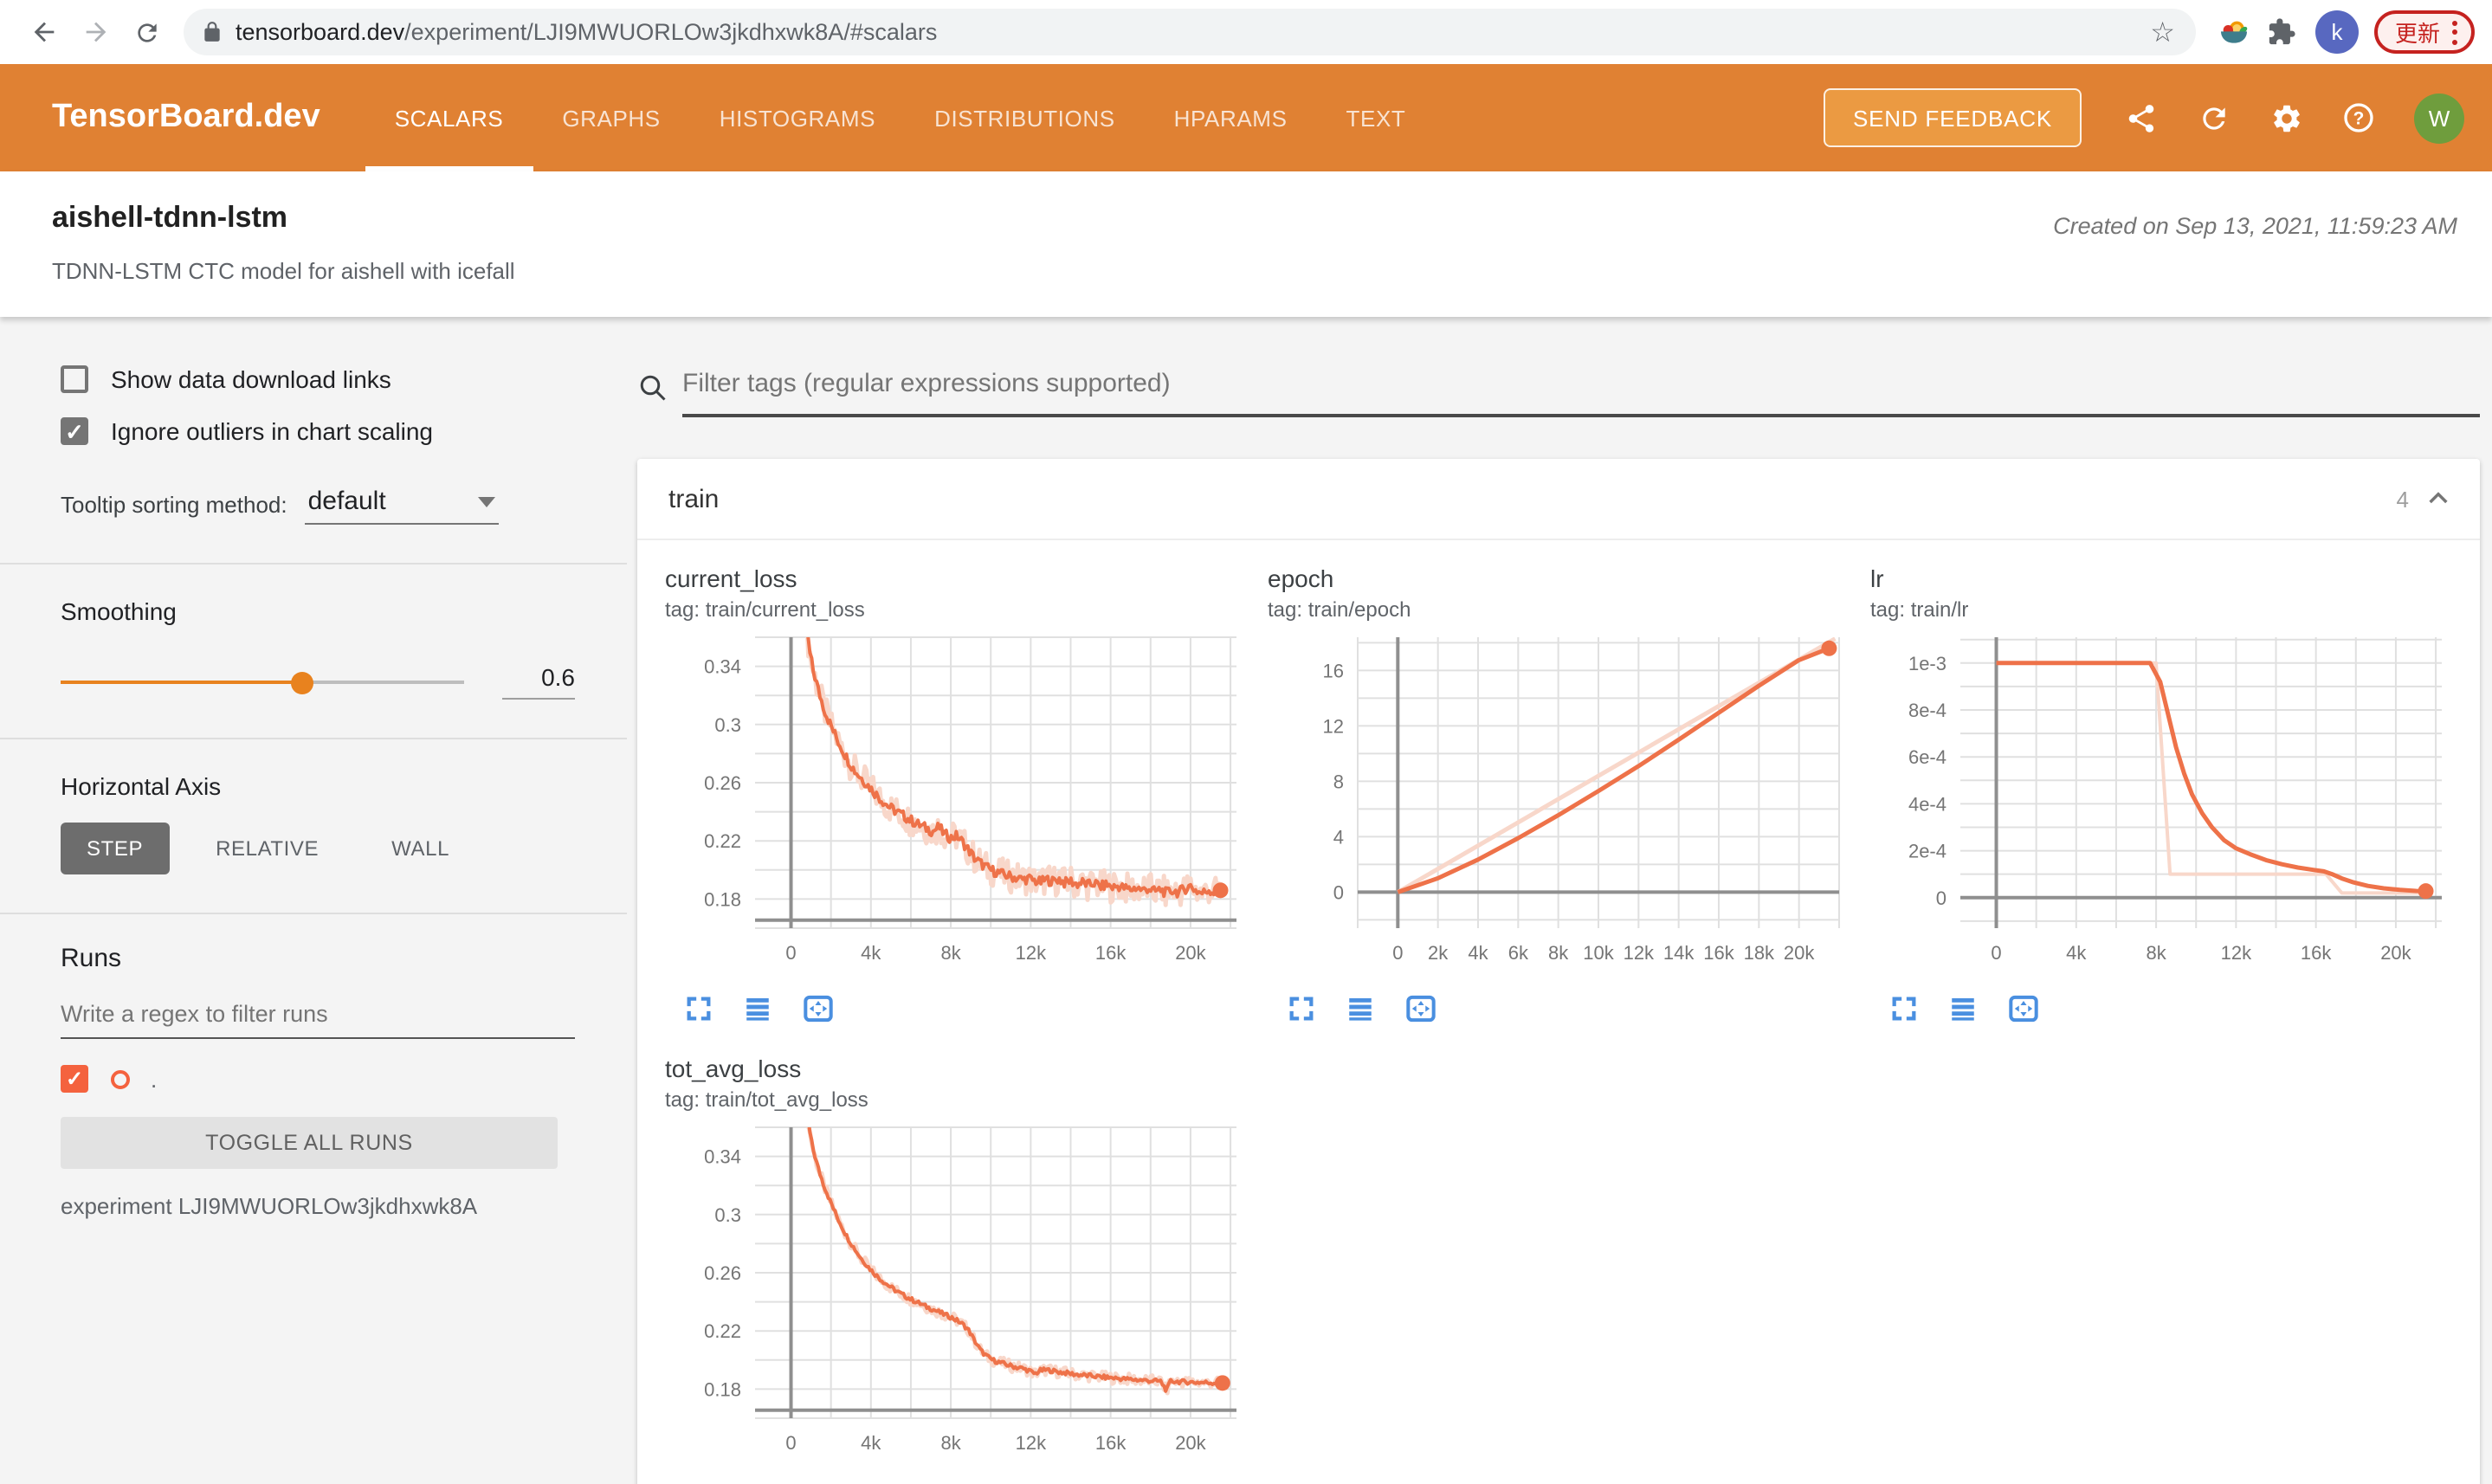  I want to click on runs-filter-input, so click(318, 1015).